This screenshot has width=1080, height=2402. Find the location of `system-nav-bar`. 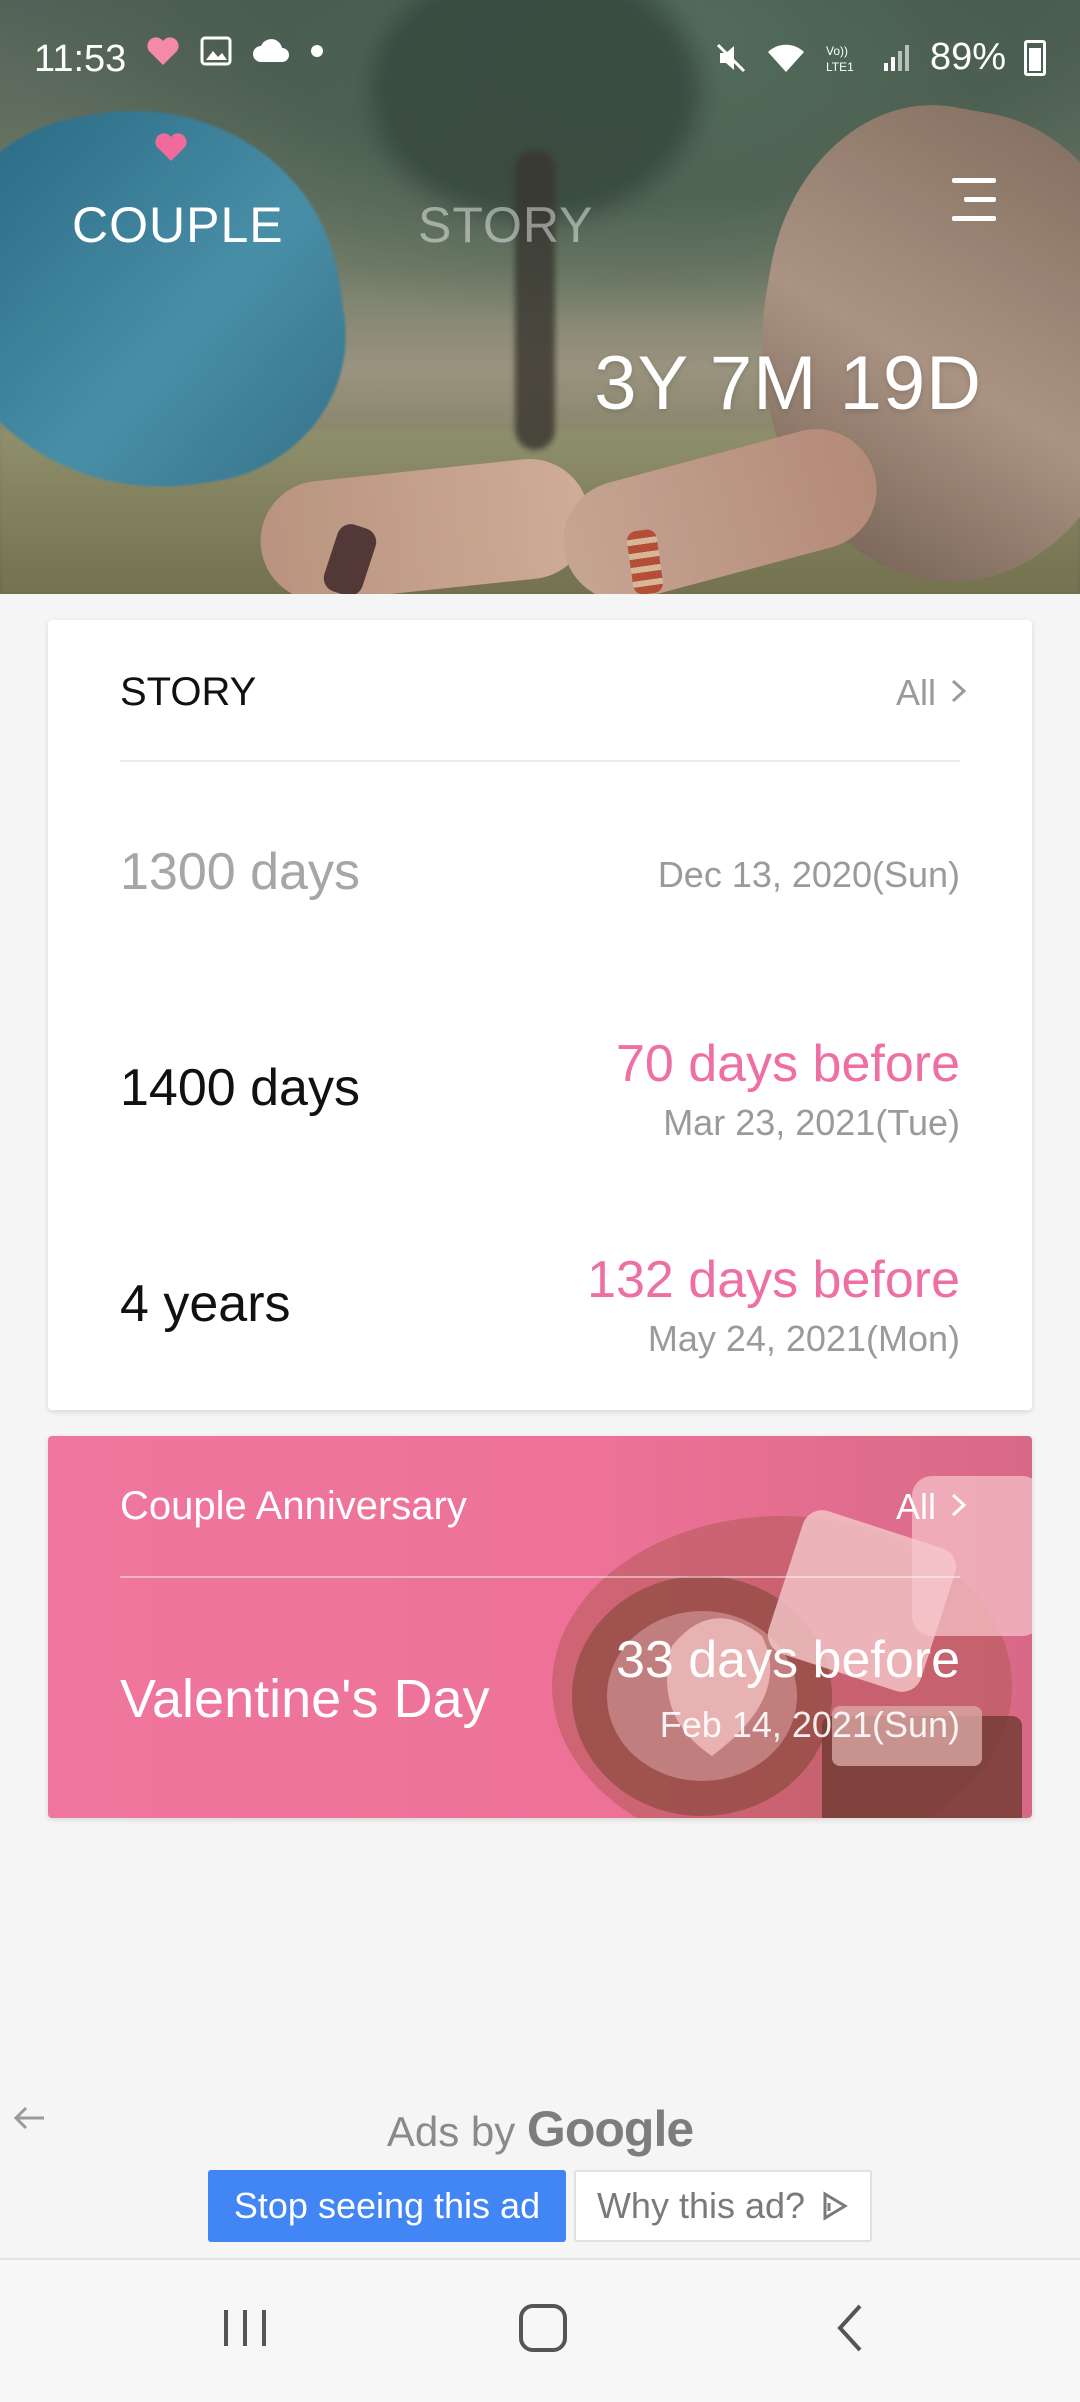

system-nav-bar is located at coordinates (540, 2330).